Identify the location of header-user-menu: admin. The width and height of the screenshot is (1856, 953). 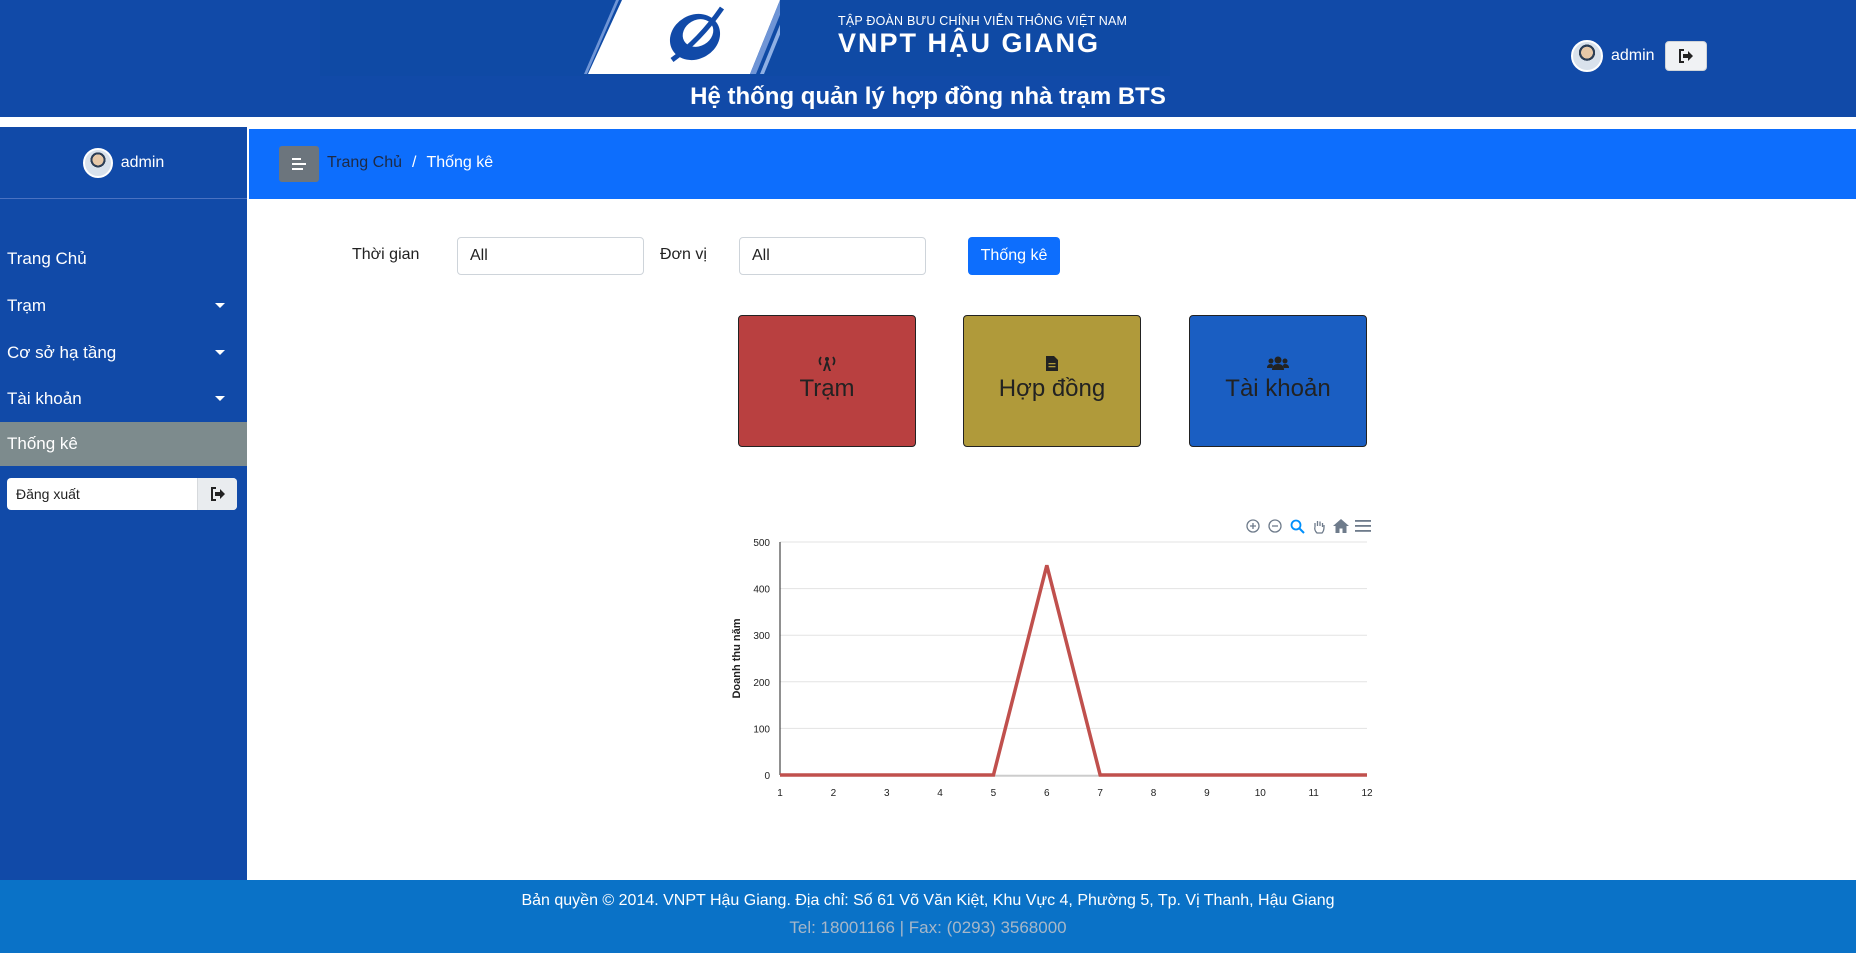
(1639, 56).